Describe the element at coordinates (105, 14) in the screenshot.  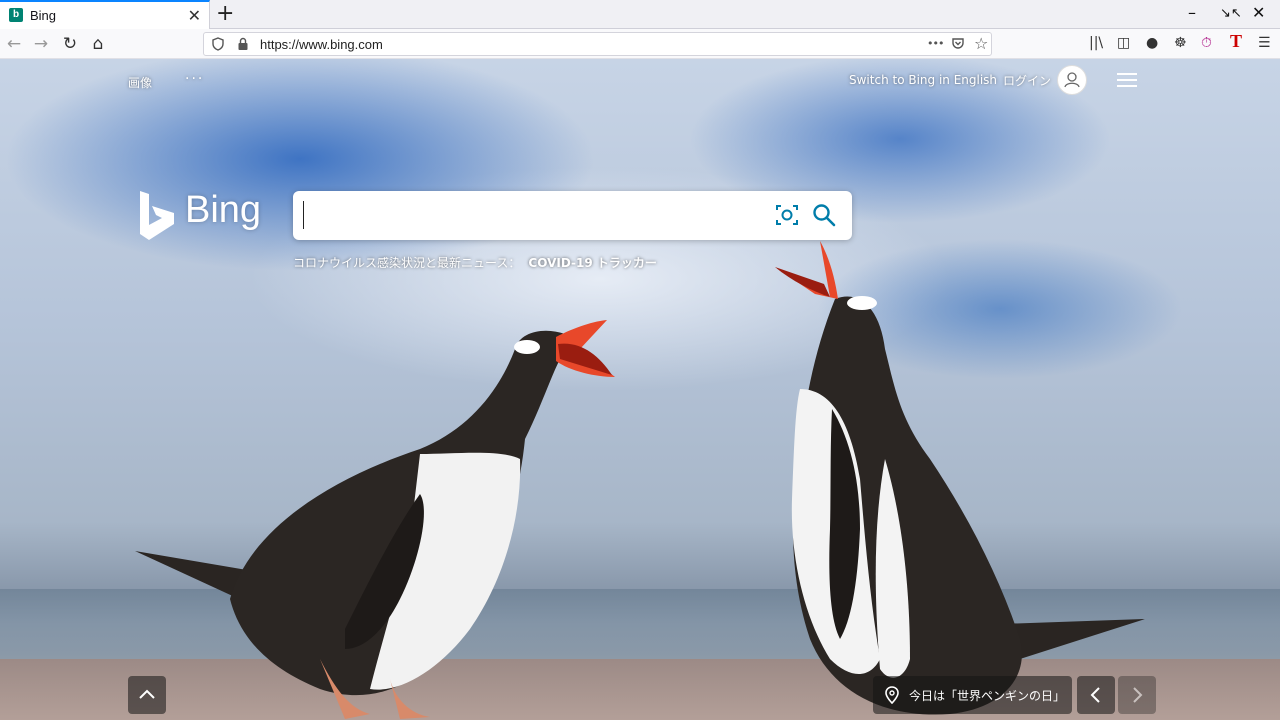
I see `tab-bing: b Bing ✕` at that location.